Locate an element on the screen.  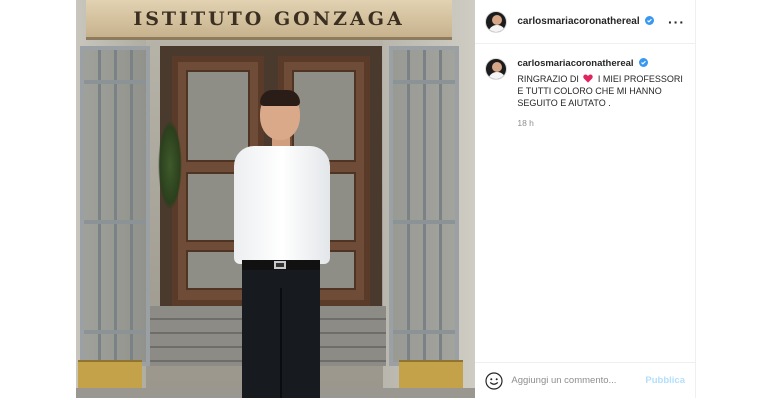
author-username: carlosmariacoronathereal is located at coordinates (586, 21).